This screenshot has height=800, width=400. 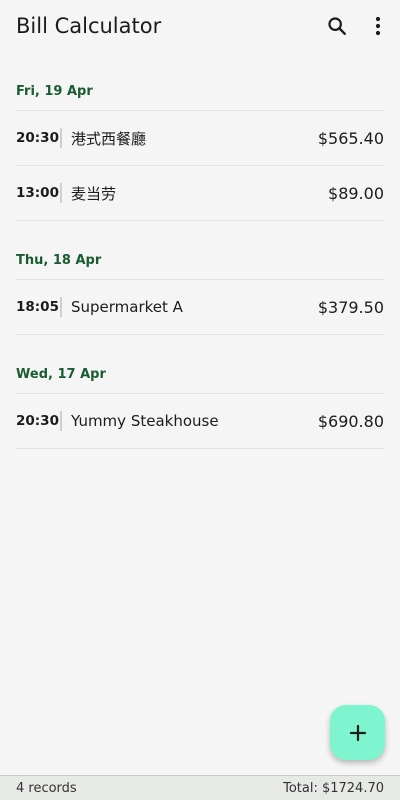 What do you see at coordinates (200, 374) in the screenshot?
I see `day-header: Wed, 17 Apr` at bounding box center [200, 374].